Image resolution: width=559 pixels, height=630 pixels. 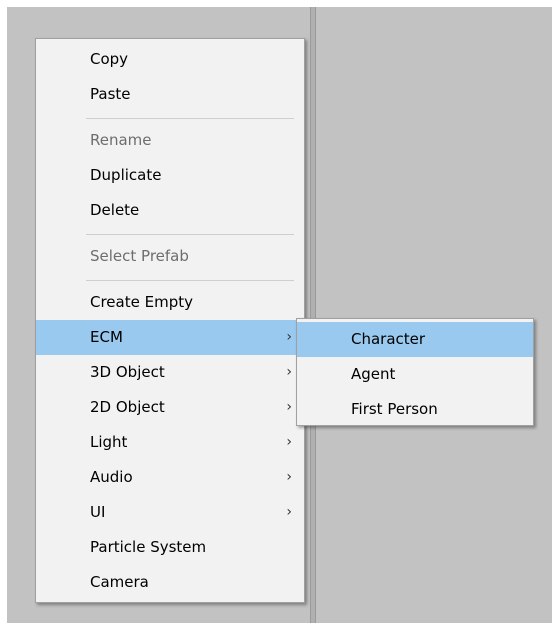 What do you see at coordinates (170, 442) in the screenshot?
I see `menu-item-light: Light ›` at bounding box center [170, 442].